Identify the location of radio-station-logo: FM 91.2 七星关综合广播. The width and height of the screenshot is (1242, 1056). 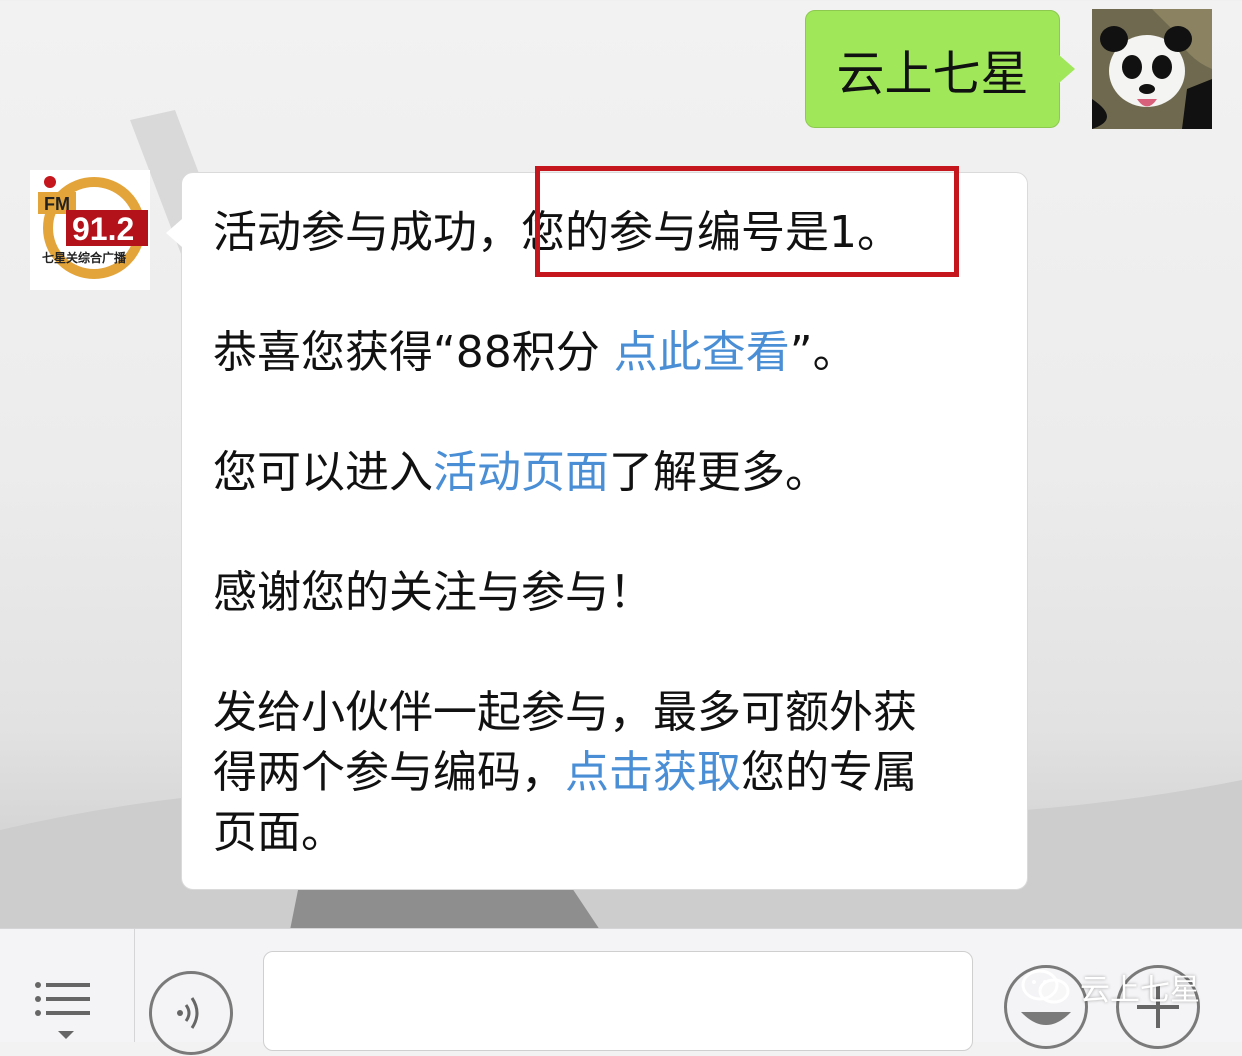
(90, 230).